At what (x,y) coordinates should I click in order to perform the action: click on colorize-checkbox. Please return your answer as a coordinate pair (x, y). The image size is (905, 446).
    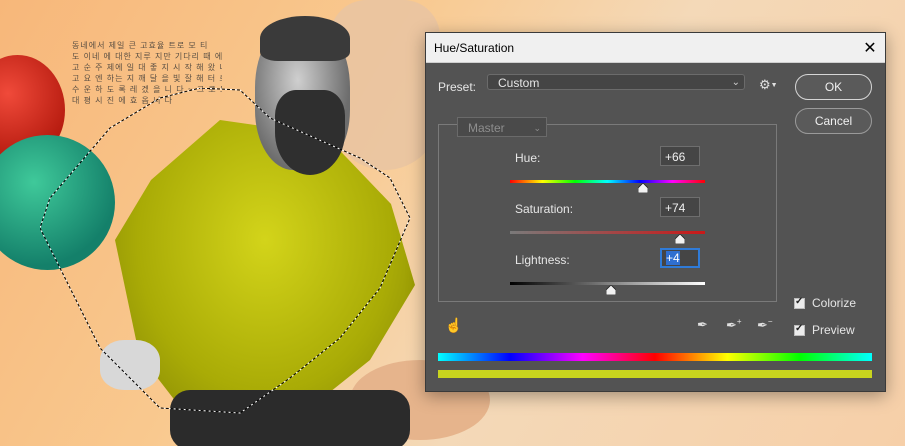
    Looking at the image, I should click on (799, 302).